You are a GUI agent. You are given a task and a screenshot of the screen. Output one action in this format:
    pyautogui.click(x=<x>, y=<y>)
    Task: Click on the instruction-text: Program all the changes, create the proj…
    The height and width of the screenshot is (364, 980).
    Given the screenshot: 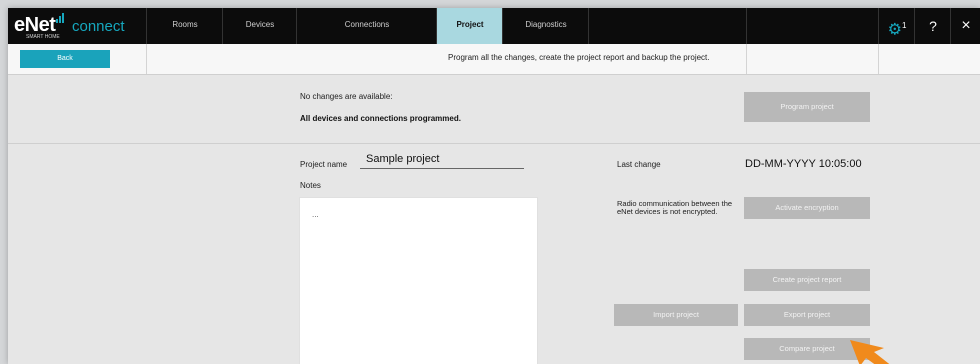 What is the action you would take?
    pyautogui.click(x=579, y=57)
    